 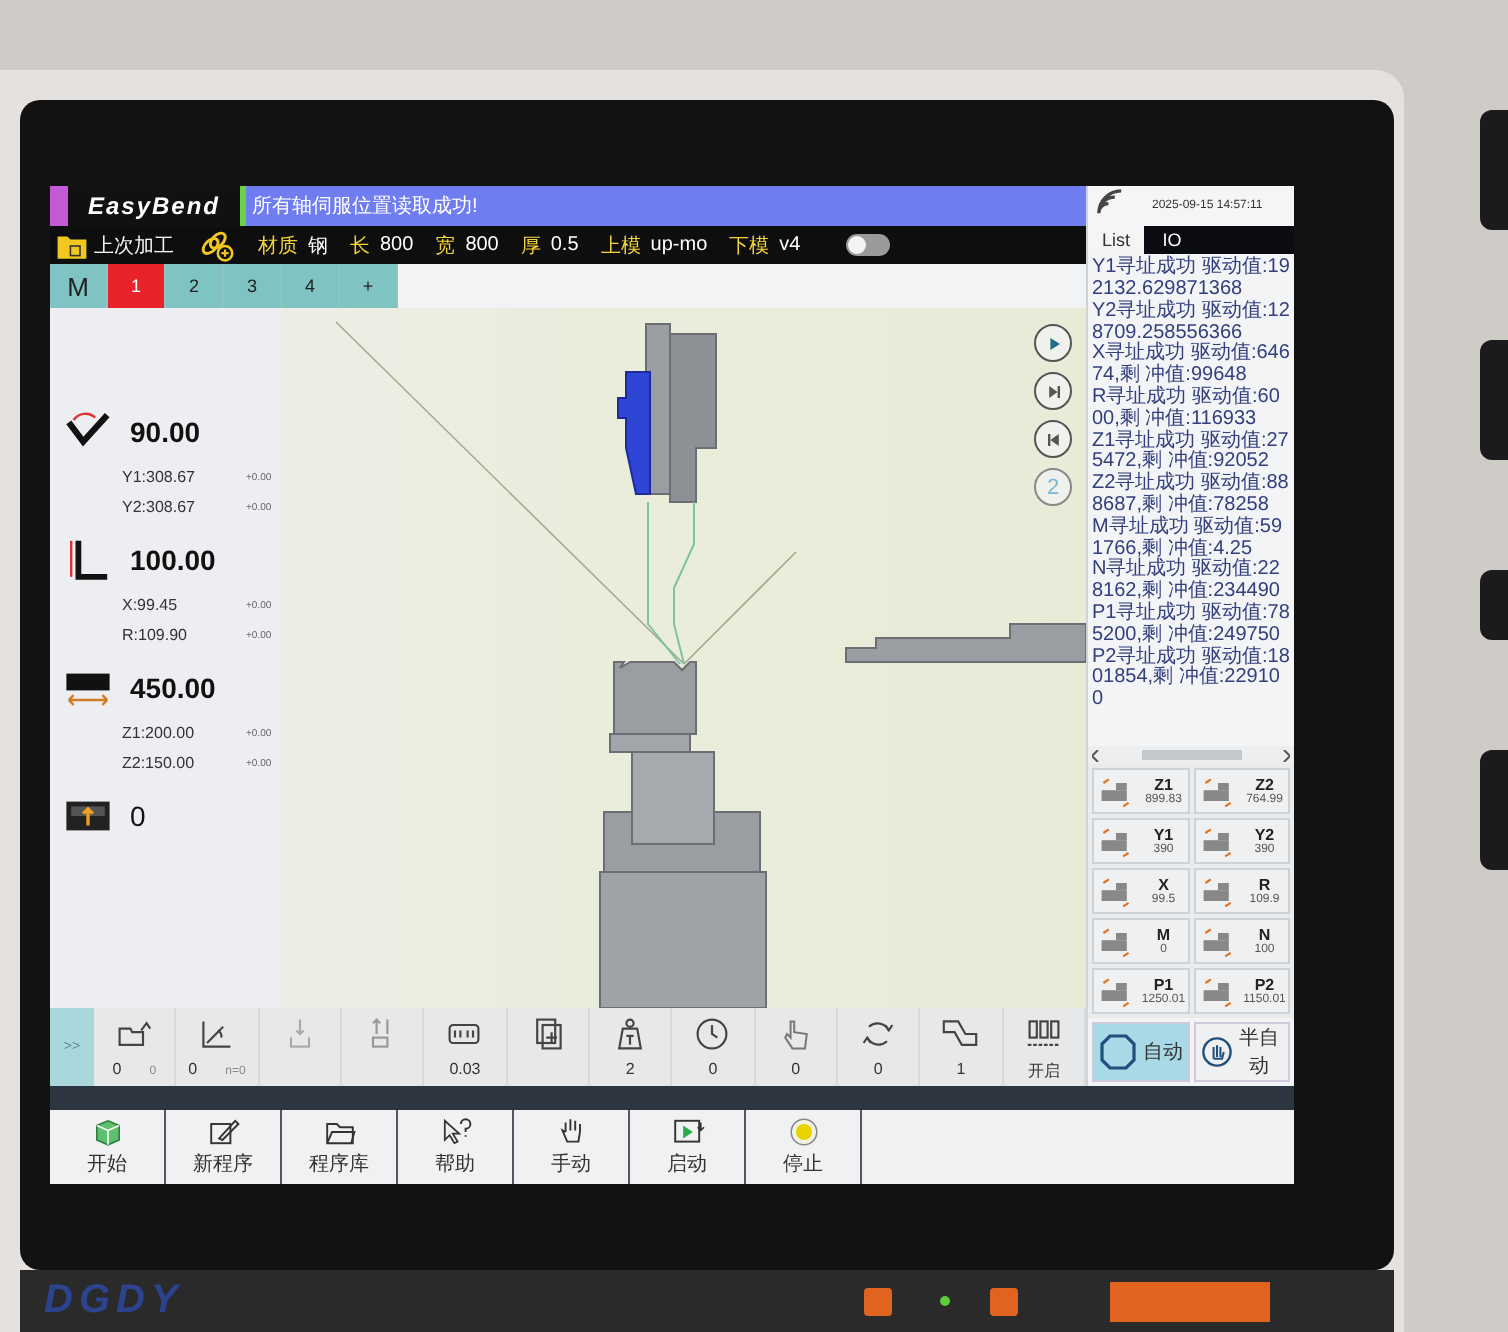 I want to click on link-add-icon, so click(x=216, y=245).